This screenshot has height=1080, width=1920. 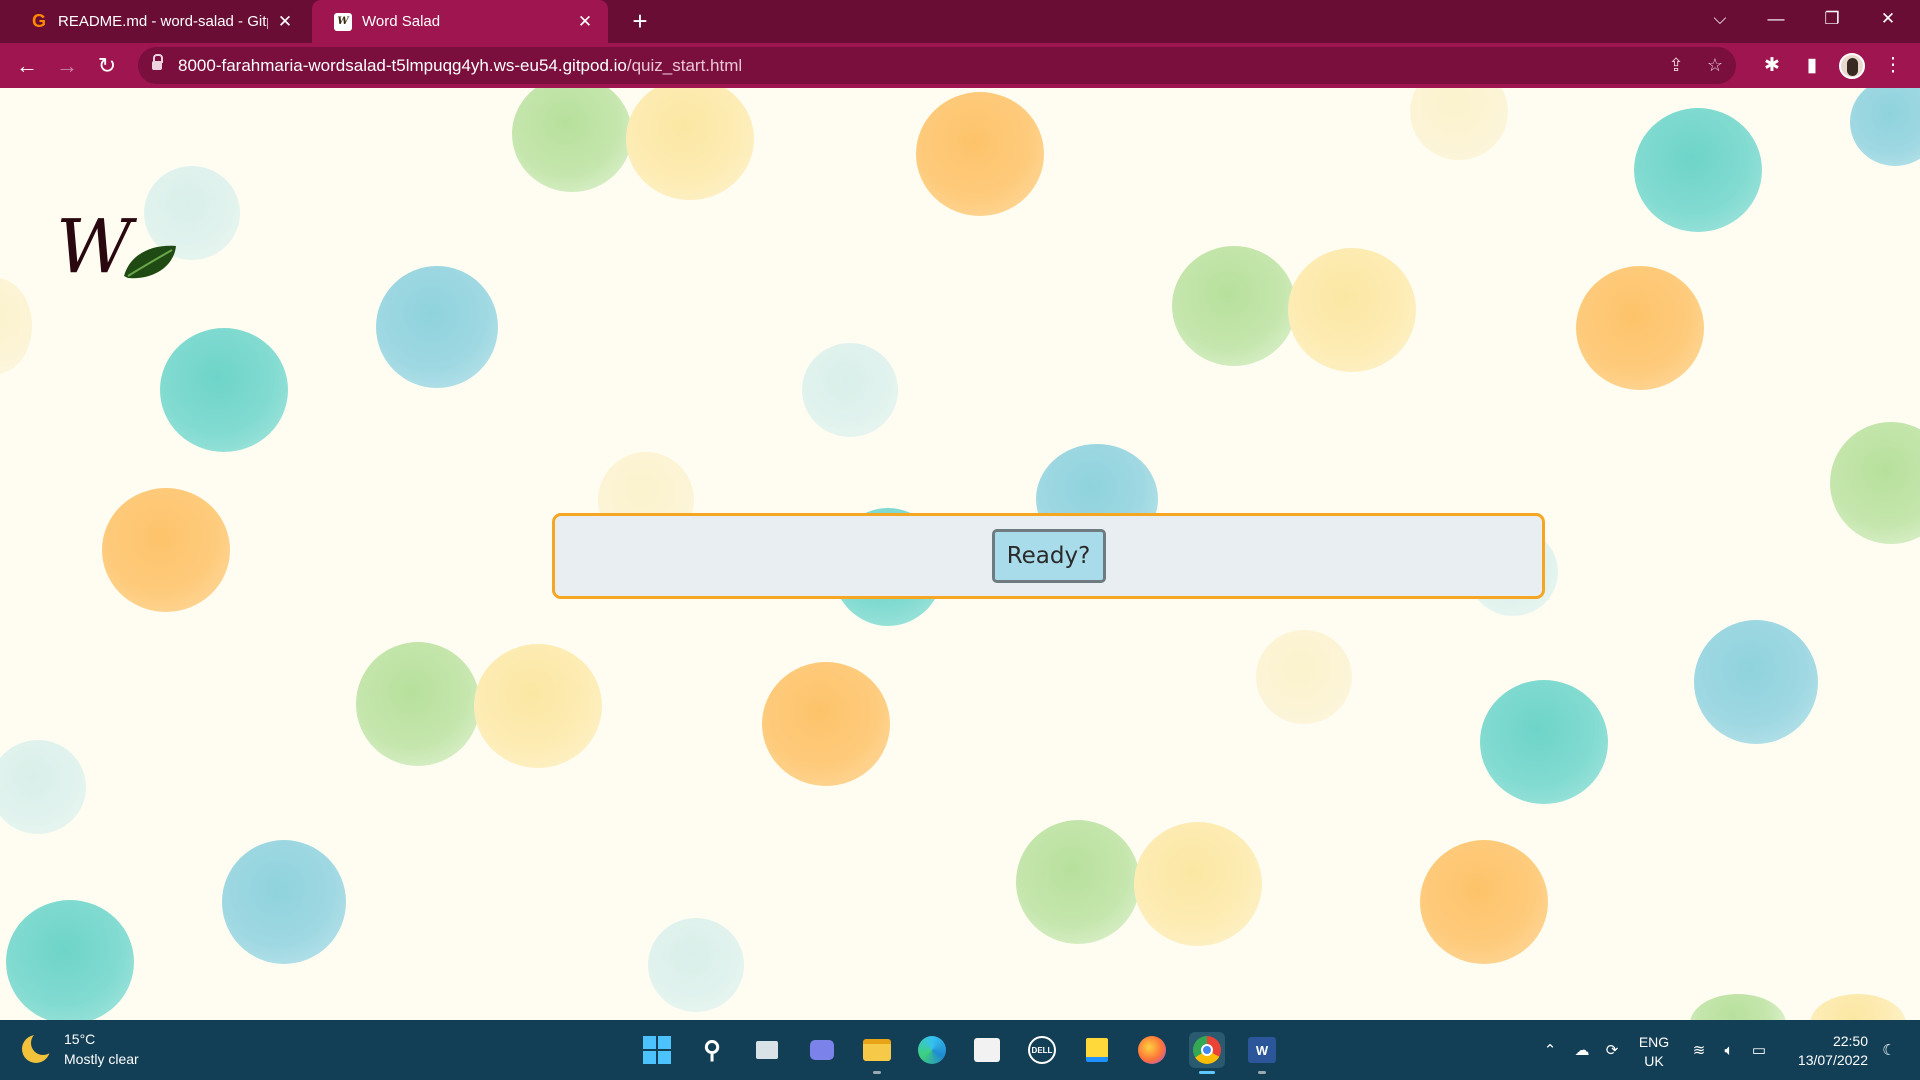 I want to click on menu-icon: ⋮, so click(x=1893, y=66).